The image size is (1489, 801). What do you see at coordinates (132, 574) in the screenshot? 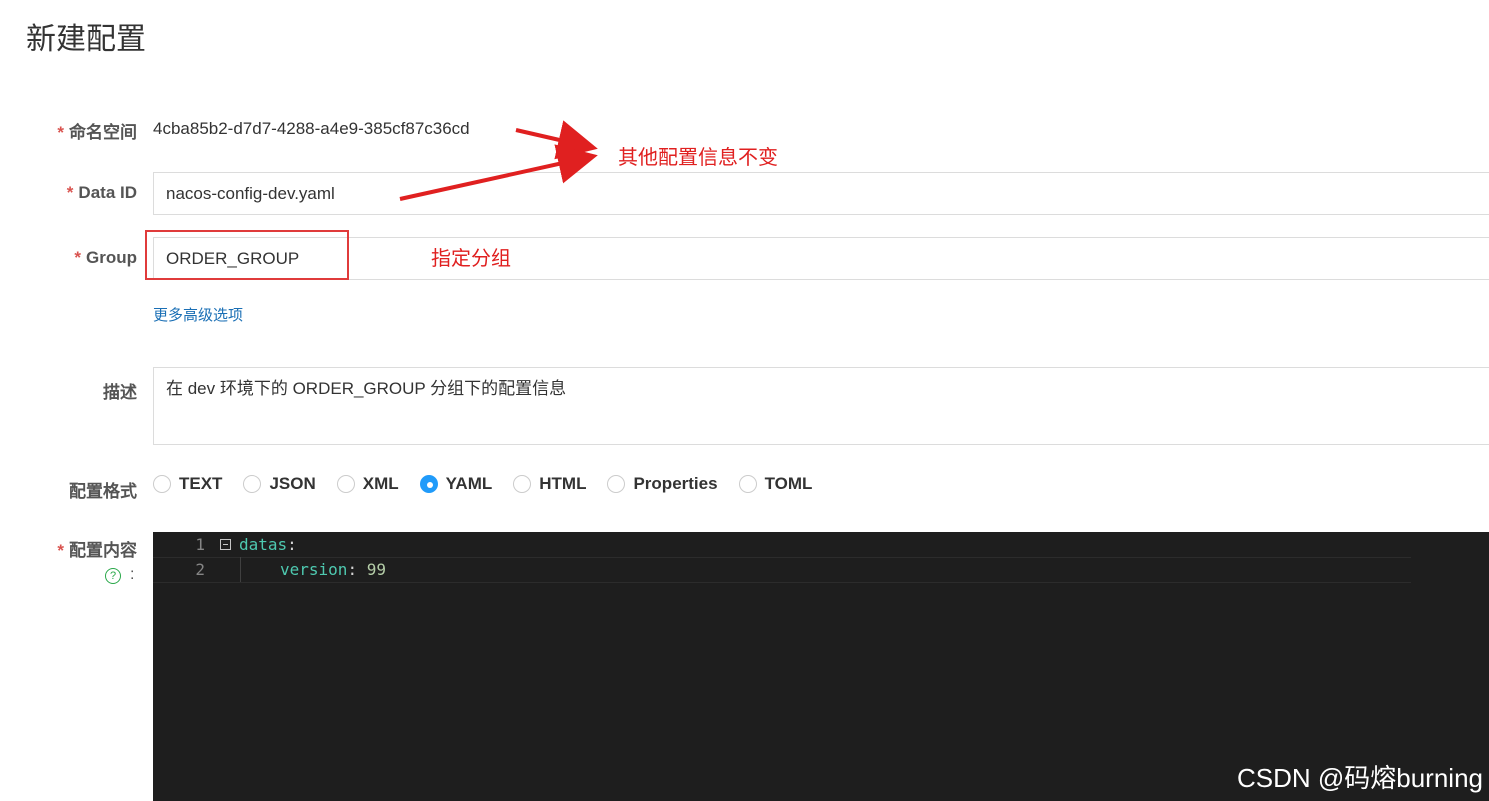
I see `help-colon: :` at bounding box center [132, 574].